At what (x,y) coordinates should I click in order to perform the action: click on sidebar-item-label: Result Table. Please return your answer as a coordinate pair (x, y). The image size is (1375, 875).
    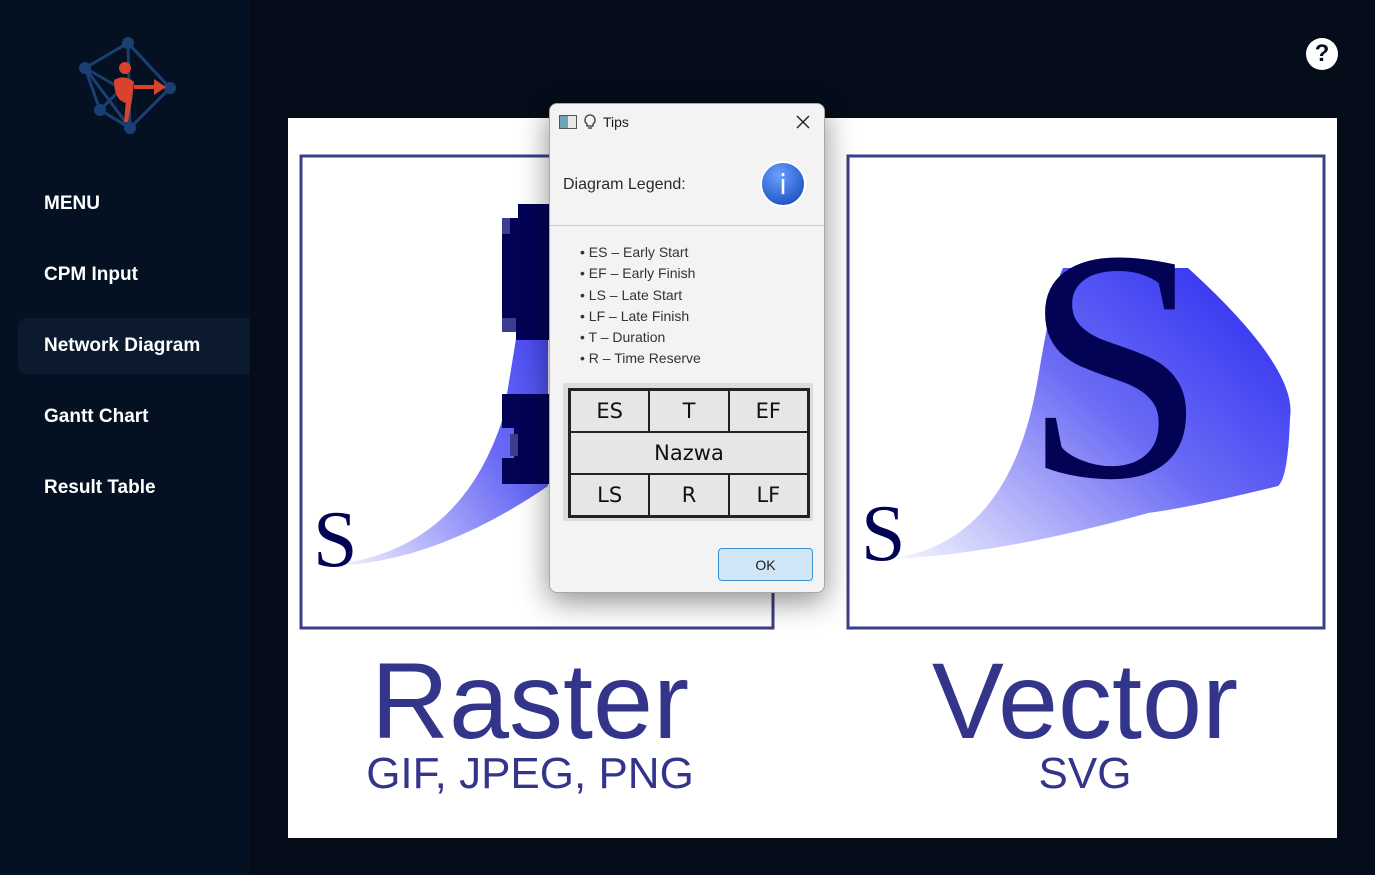
    Looking at the image, I should click on (100, 487).